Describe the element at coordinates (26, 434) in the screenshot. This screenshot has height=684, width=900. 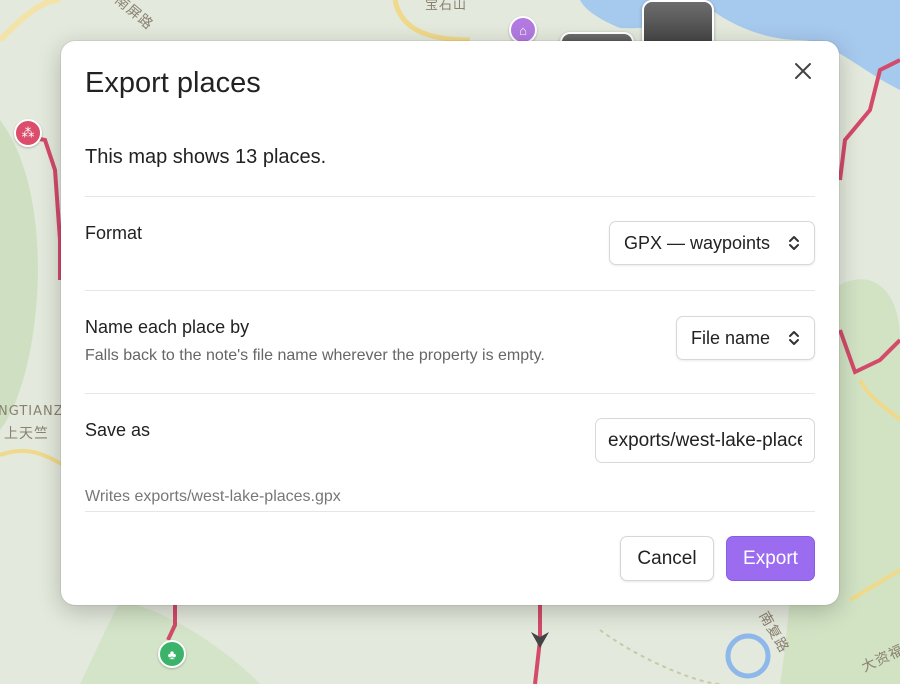
I see `map-label: 上天竺` at that location.